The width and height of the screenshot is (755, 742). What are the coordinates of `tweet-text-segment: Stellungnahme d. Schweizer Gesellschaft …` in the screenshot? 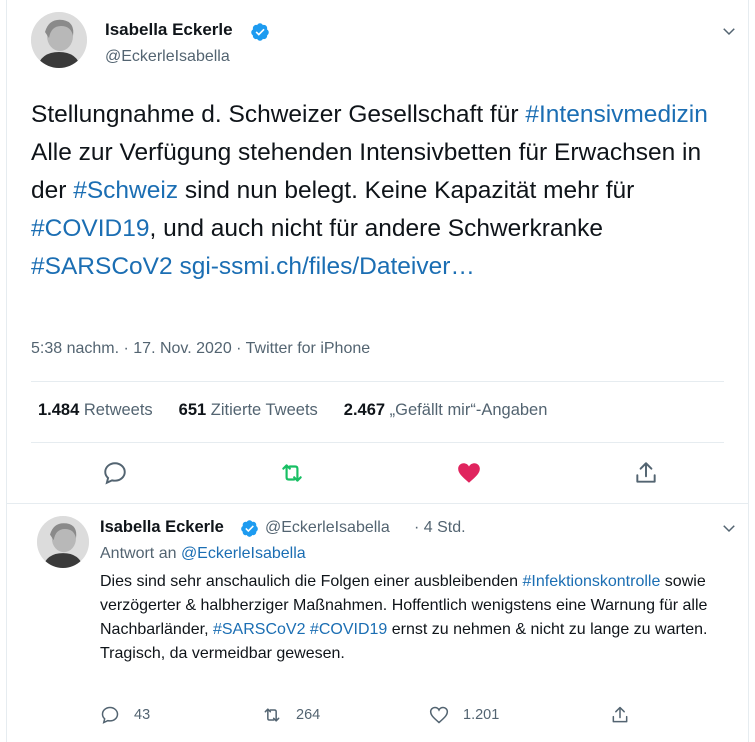 It's located at (278, 114).